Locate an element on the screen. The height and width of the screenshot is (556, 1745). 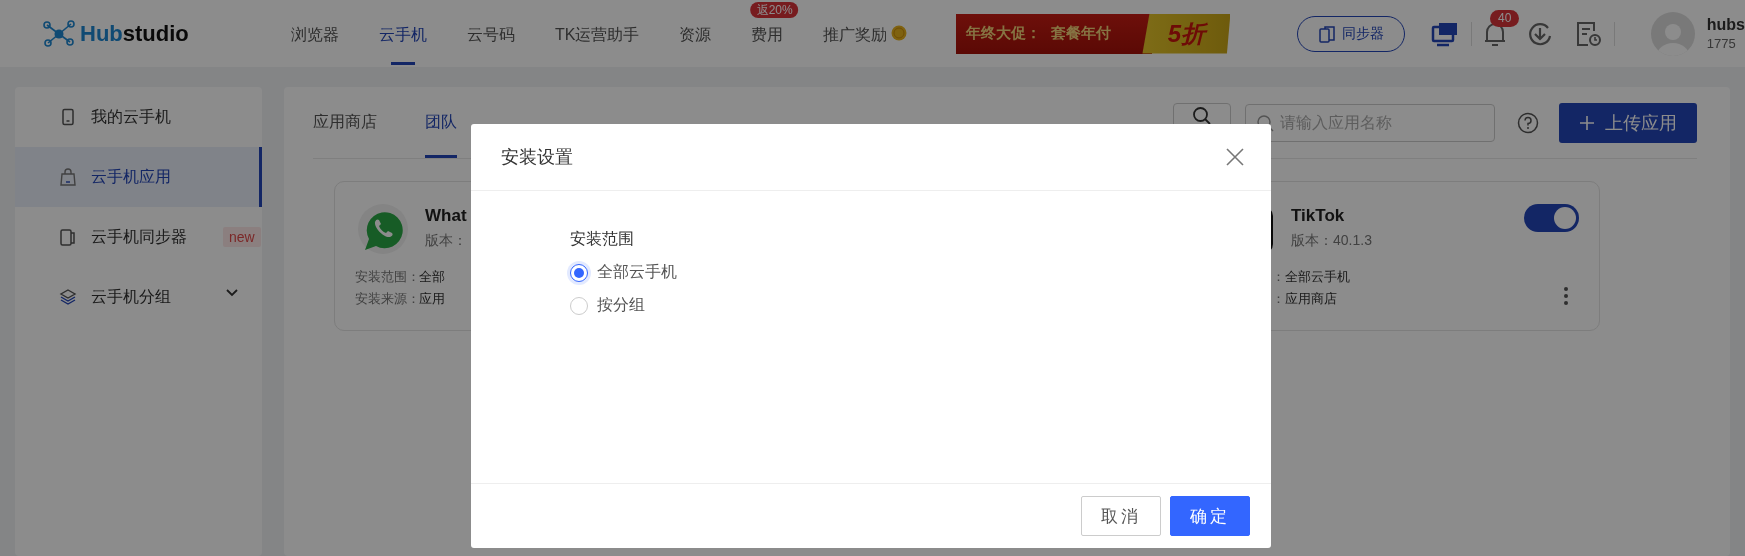
upload-button: 上传应用 is located at coordinates (1628, 122).